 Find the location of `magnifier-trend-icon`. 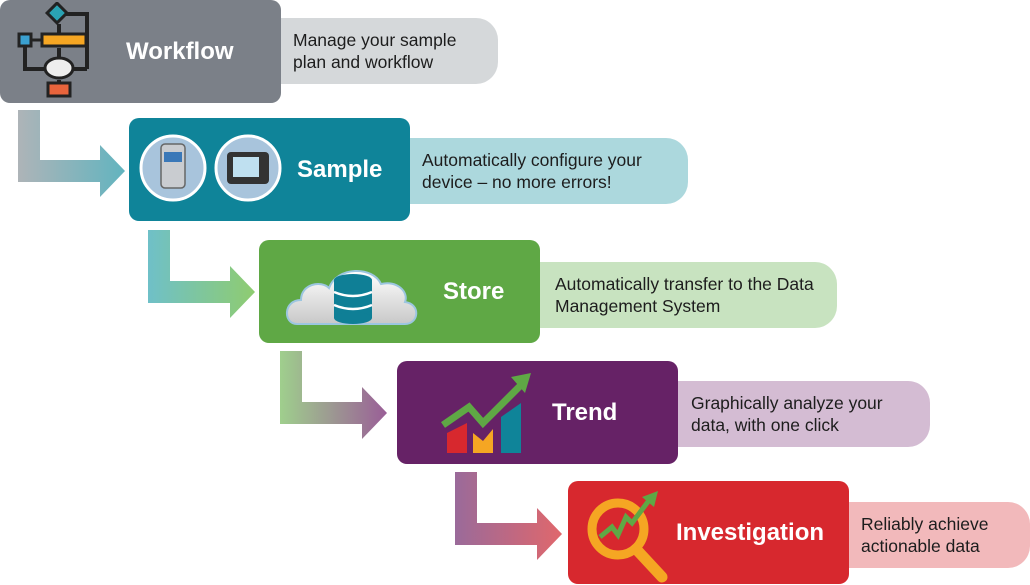

magnifier-trend-icon is located at coordinates (627, 537).